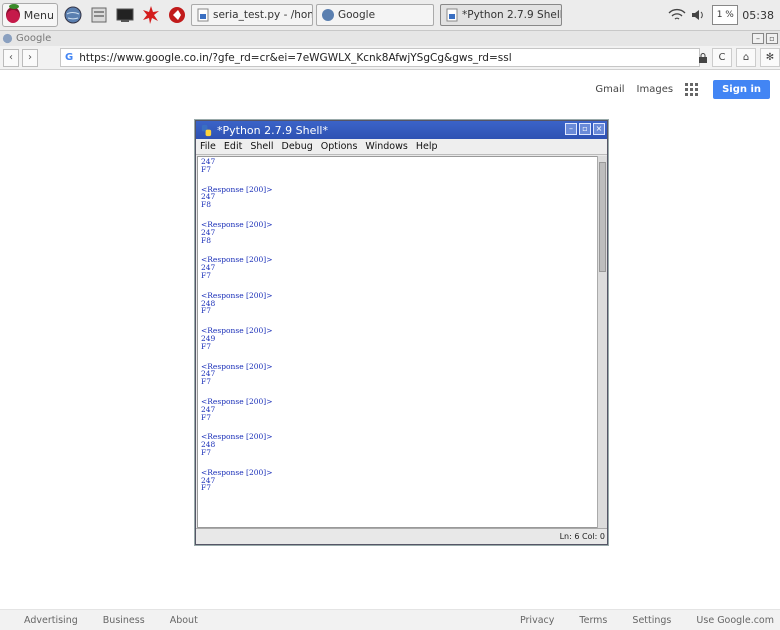 The image size is (780, 630). Describe the element at coordinates (13, 13) in the screenshot. I see `raspberry-pi-icon` at that location.